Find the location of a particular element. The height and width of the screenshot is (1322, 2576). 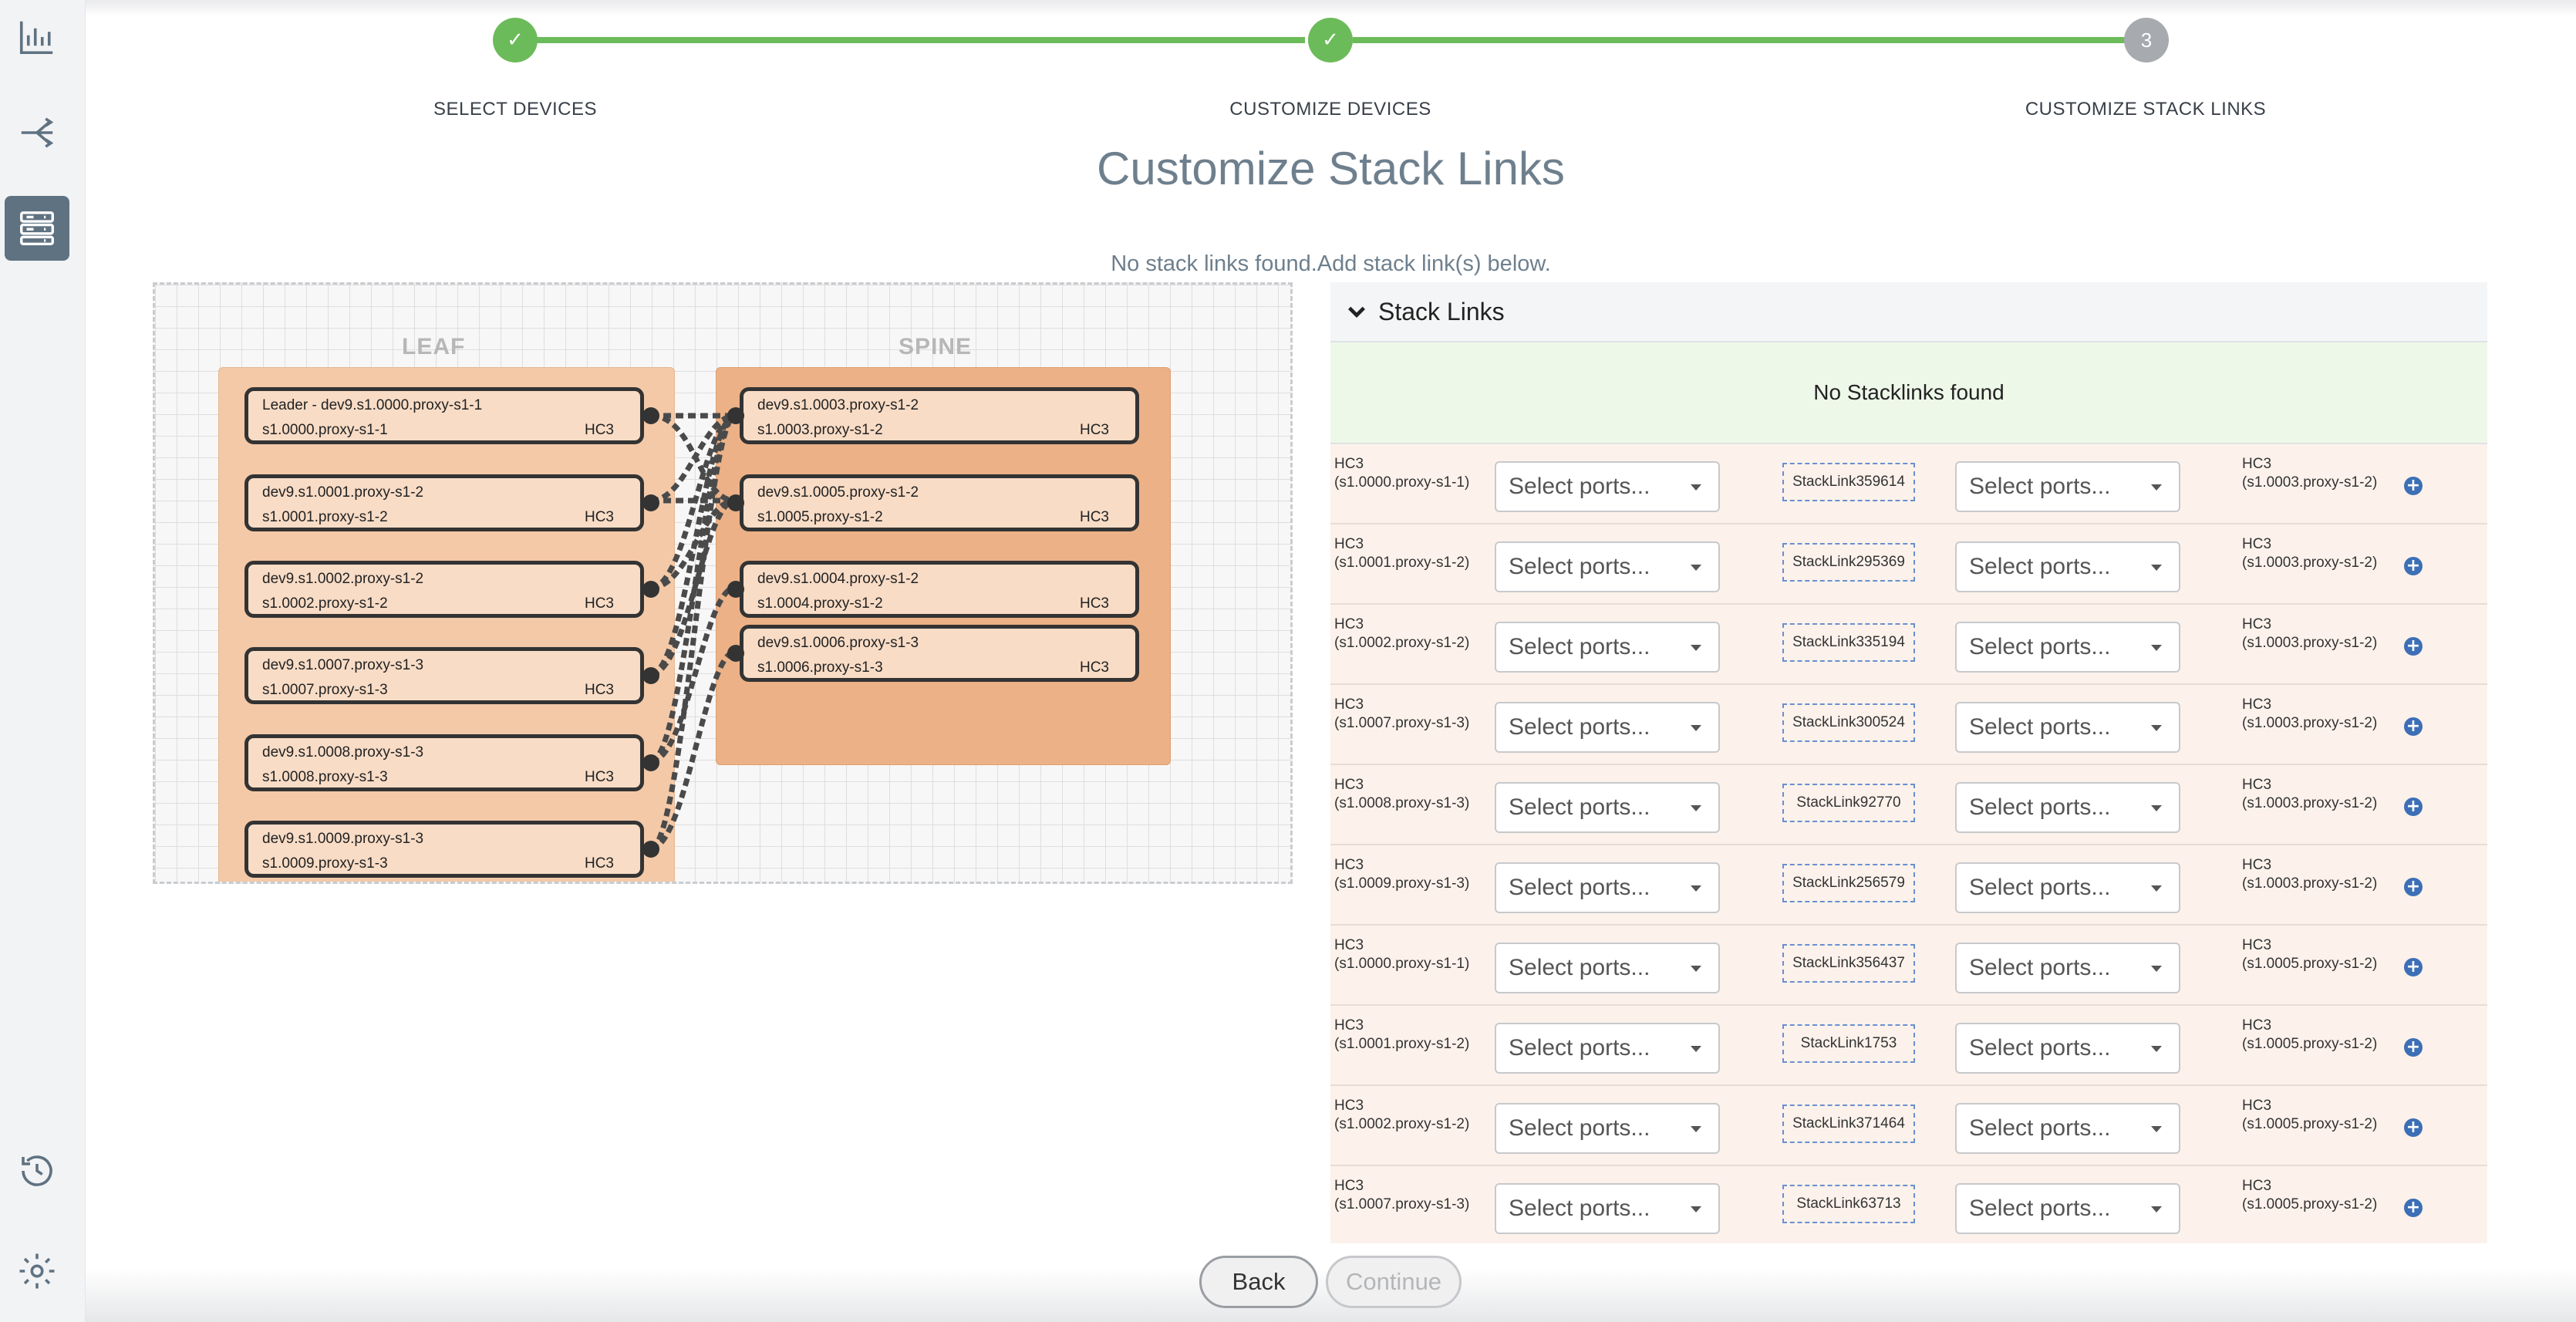

stack-link-name: StackLink256579 is located at coordinates (1848, 883).